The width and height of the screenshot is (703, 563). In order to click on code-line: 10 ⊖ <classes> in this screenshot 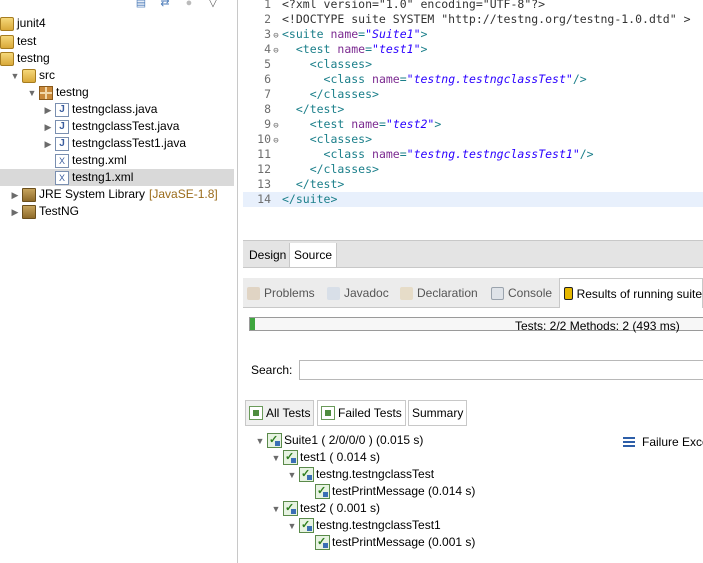, I will do `click(473, 139)`.